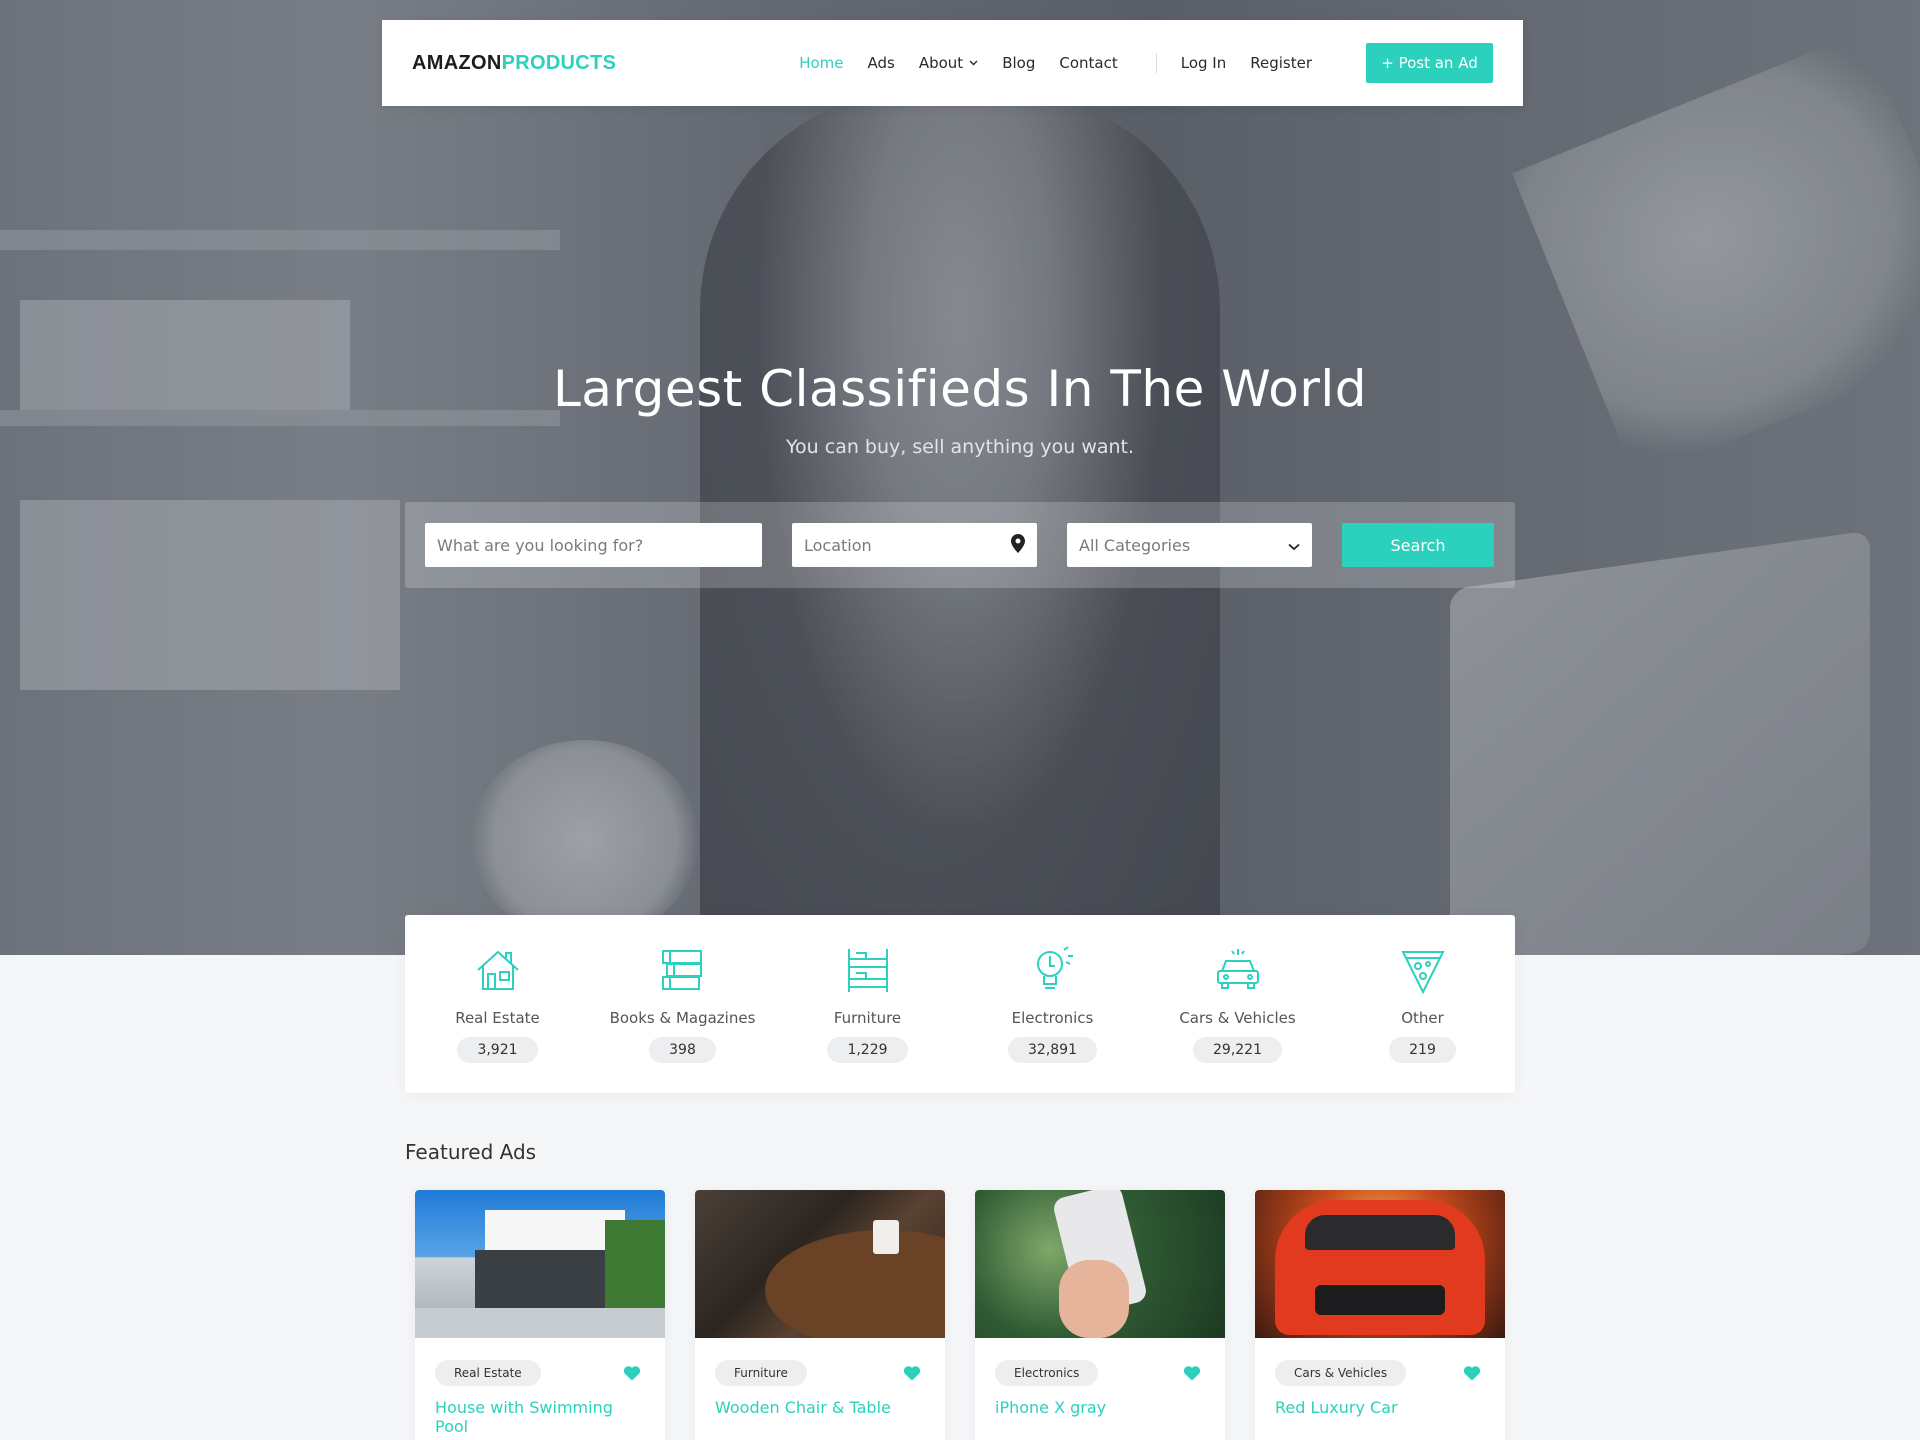  I want to click on search-input-placeholder: What are you looking for?, so click(540, 545).